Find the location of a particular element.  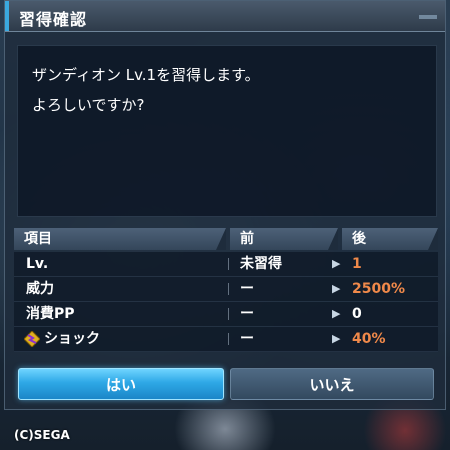

dialog-title: 習得確認 is located at coordinates (53, 19).